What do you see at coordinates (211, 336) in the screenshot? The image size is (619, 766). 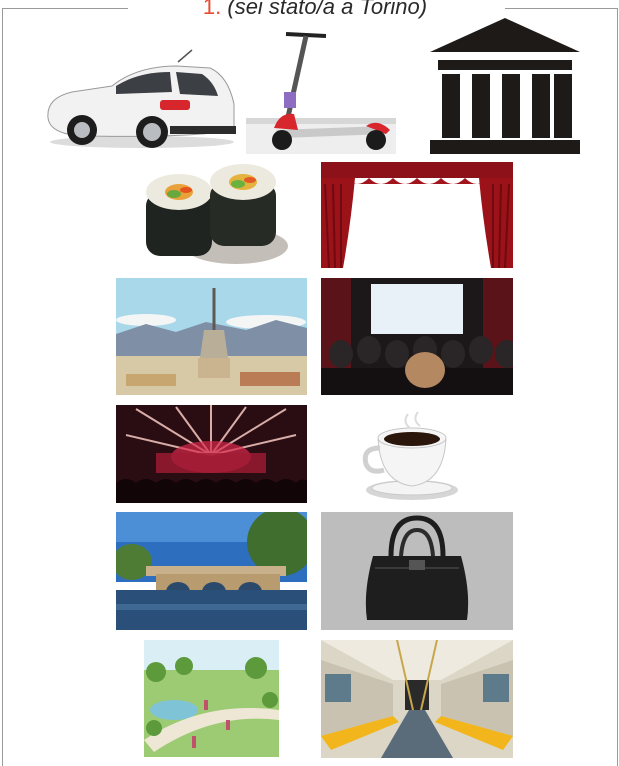 I see `mole-antonelliana-image` at bounding box center [211, 336].